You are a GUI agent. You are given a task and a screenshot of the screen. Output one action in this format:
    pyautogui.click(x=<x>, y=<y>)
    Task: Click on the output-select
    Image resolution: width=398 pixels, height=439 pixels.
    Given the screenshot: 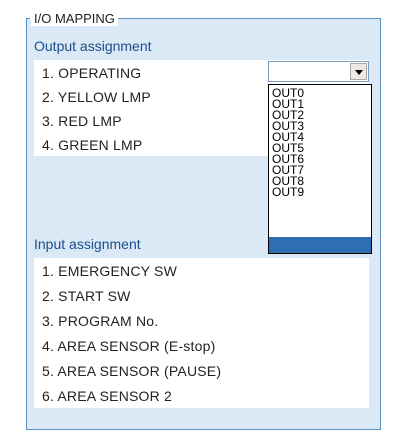 What is the action you would take?
    pyautogui.click(x=318, y=71)
    